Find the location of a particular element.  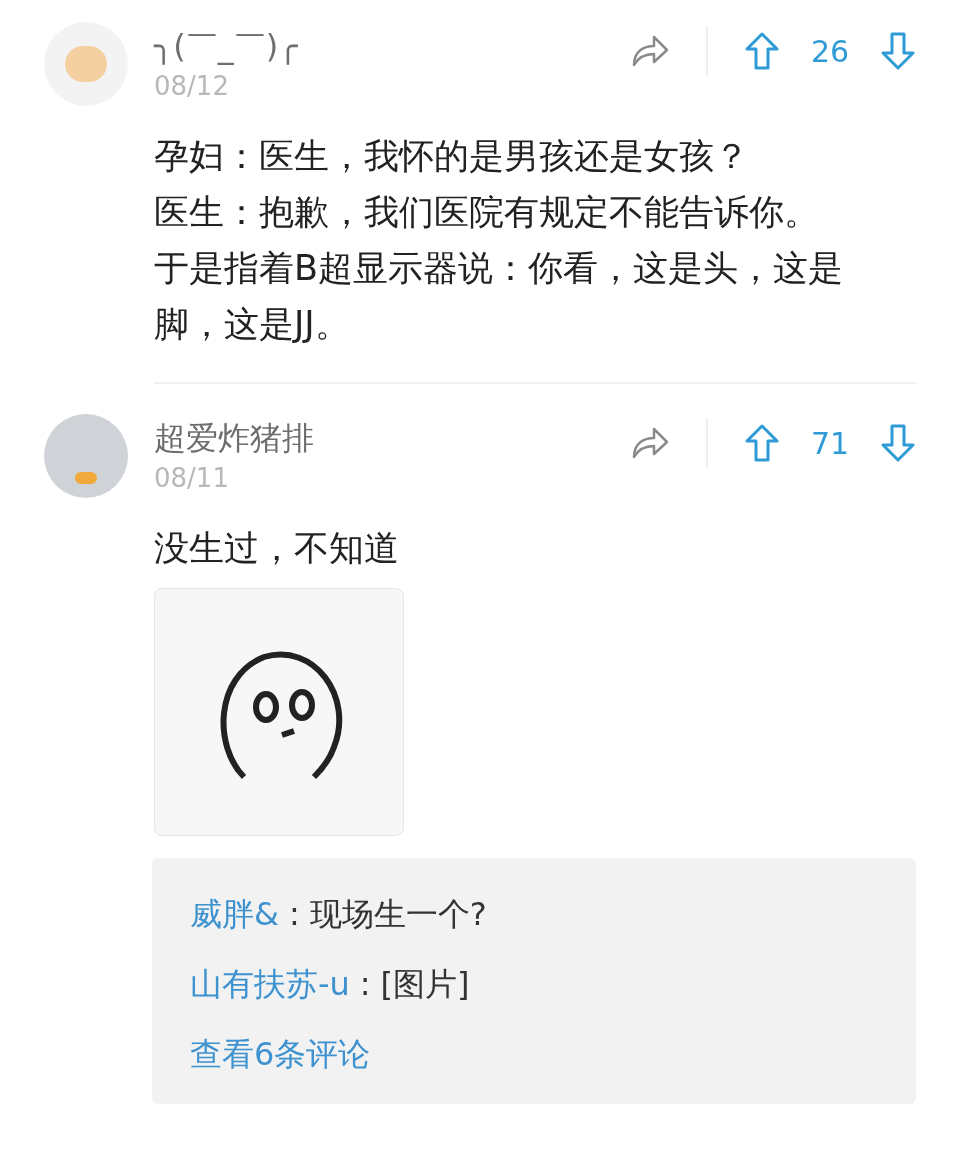

comment-date: 08/12 is located at coordinates (192, 86).